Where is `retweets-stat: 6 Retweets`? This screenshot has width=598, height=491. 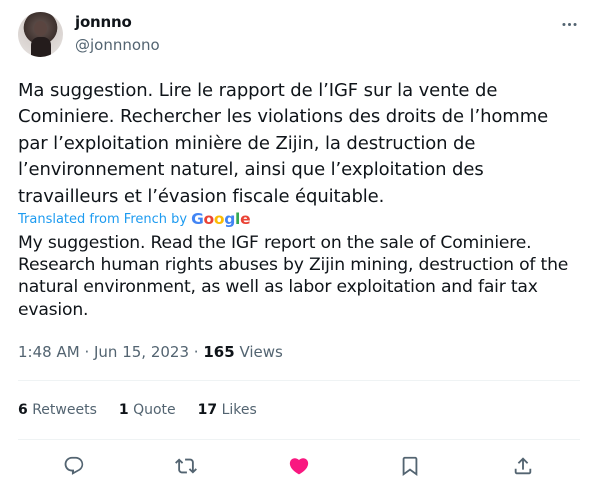
retweets-stat: 6 Retweets is located at coordinates (57, 410).